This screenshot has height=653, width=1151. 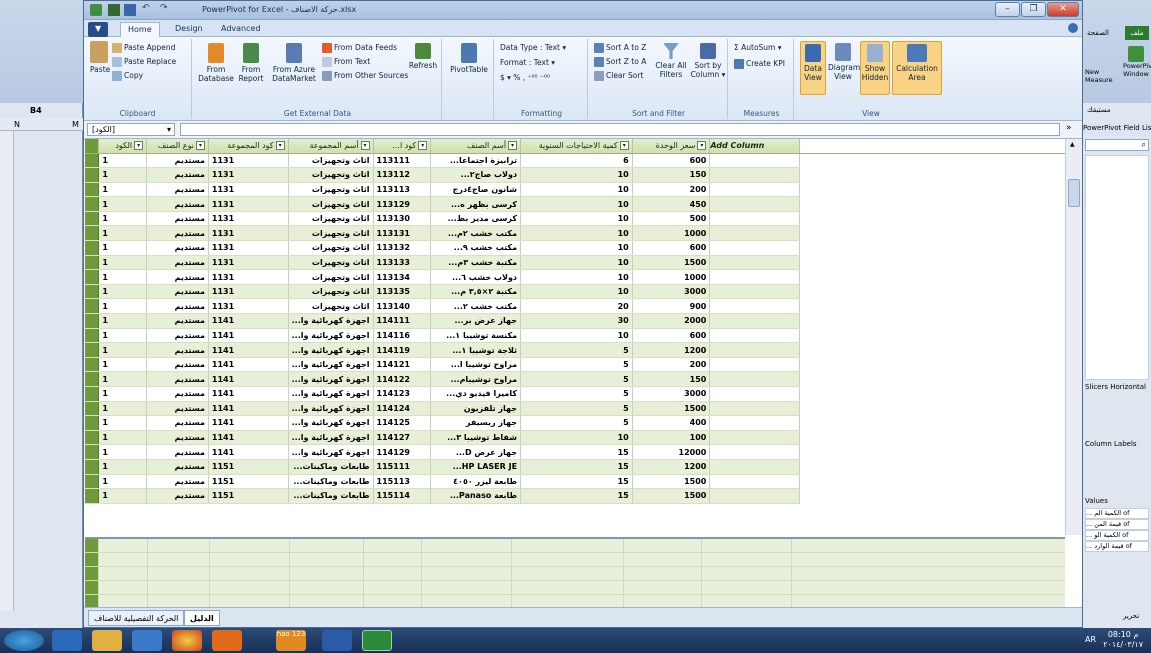 What do you see at coordinates (476, 409) in the screenshot?
I see `table-cell: جهاز تلفزيون` at bounding box center [476, 409].